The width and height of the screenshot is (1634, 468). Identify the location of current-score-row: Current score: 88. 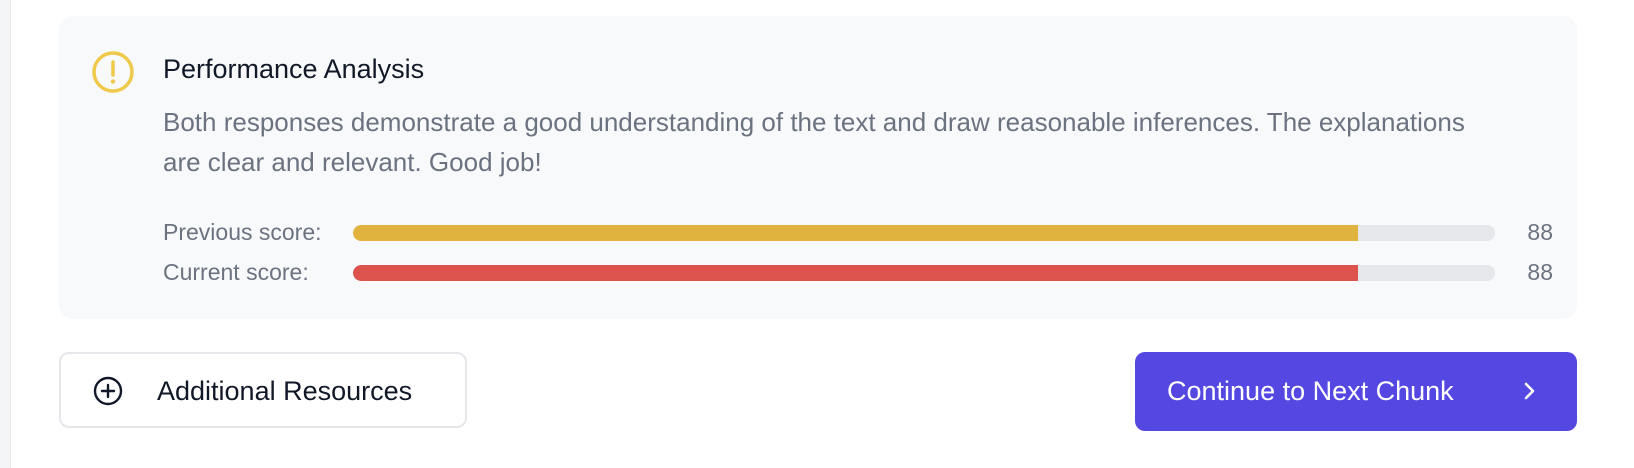
(858, 272).